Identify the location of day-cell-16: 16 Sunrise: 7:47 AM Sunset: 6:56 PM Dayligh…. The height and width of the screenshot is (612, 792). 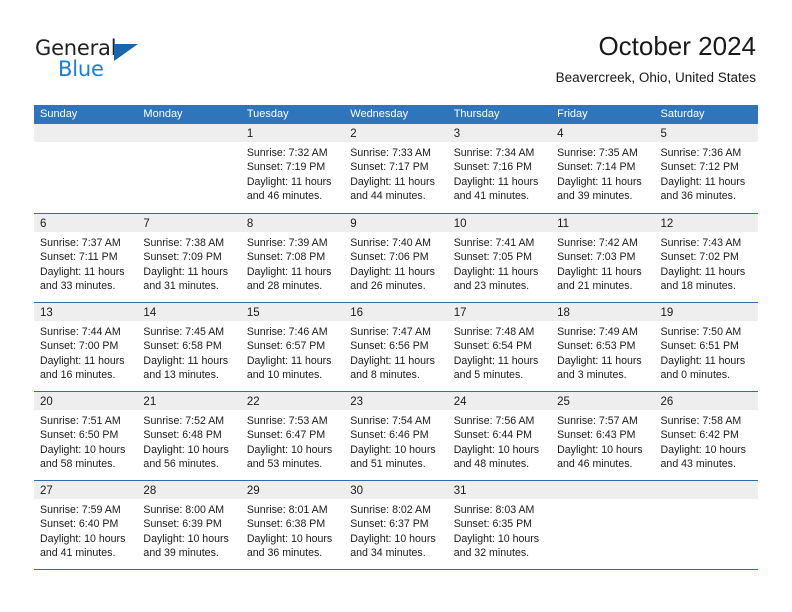
(396, 347).